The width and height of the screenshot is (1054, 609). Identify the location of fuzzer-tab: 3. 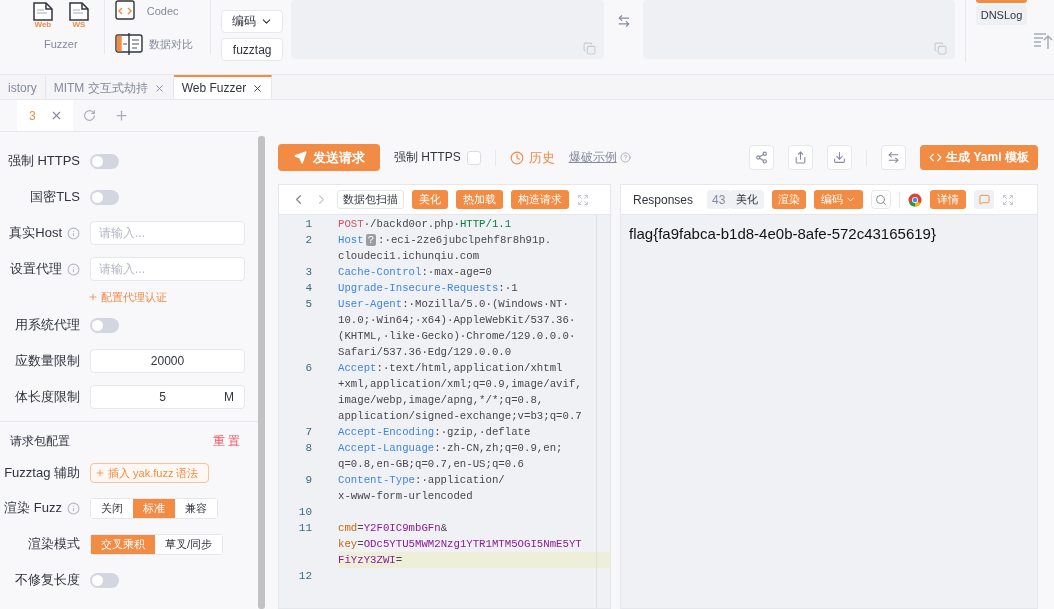
(45, 115).